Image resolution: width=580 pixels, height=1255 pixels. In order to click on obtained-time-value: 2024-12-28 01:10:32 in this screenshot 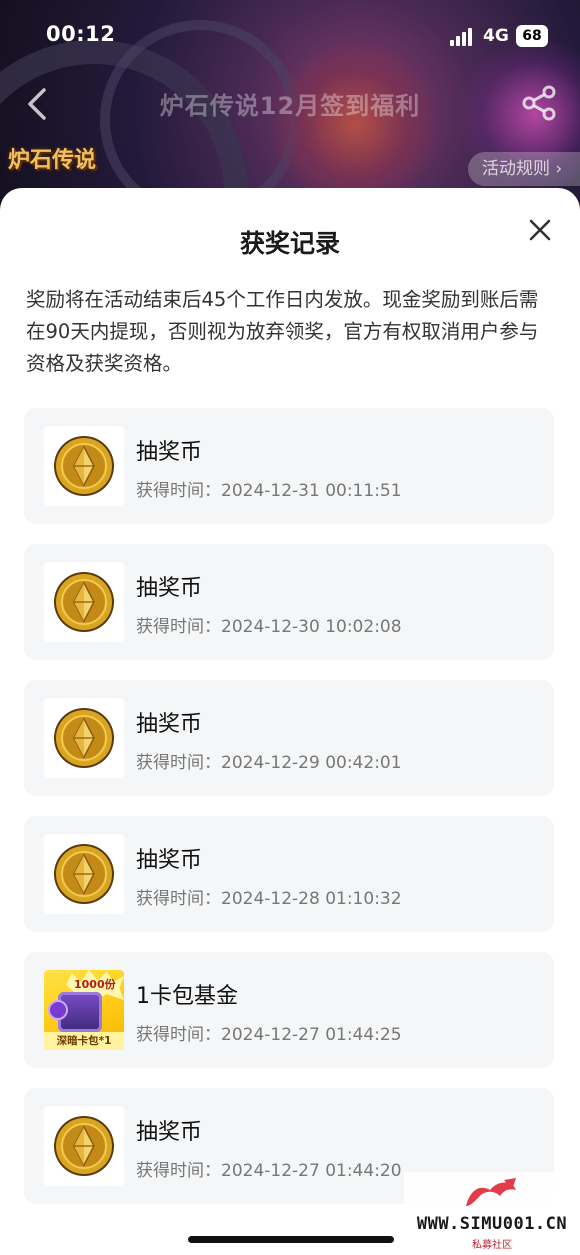, I will do `click(311, 899)`.